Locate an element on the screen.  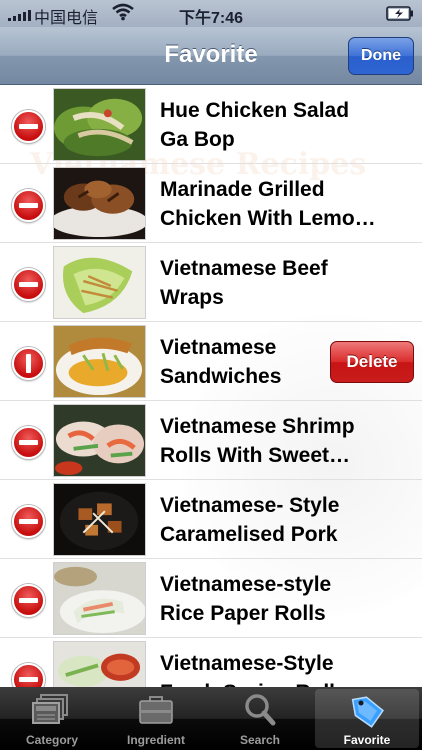
recipe-title: Vietnamese-Style Fresh Spring Rolls is located at coordinates (253, 669).